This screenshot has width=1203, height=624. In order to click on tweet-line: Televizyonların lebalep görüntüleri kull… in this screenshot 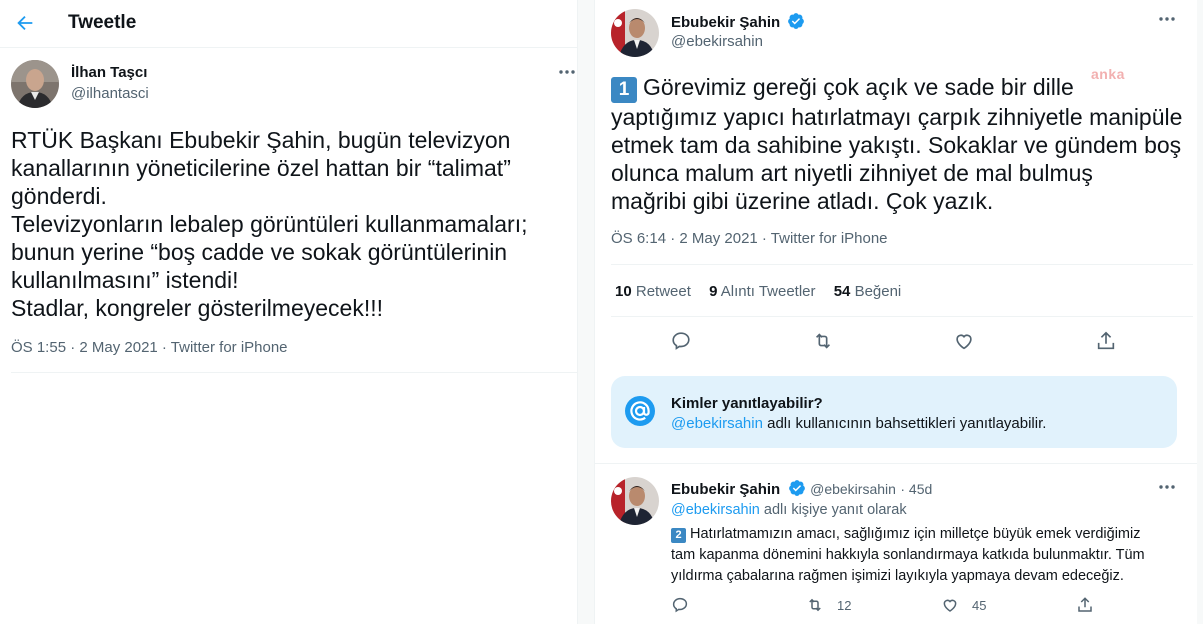, I will do `click(269, 224)`.